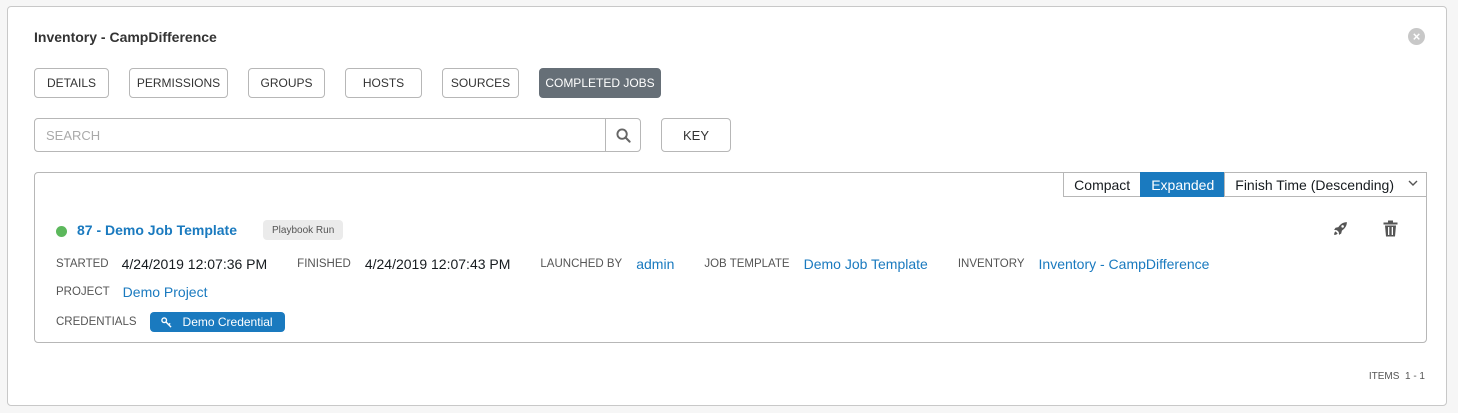  What do you see at coordinates (1390, 228) in the screenshot?
I see `trash-icon` at bounding box center [1390, 228].